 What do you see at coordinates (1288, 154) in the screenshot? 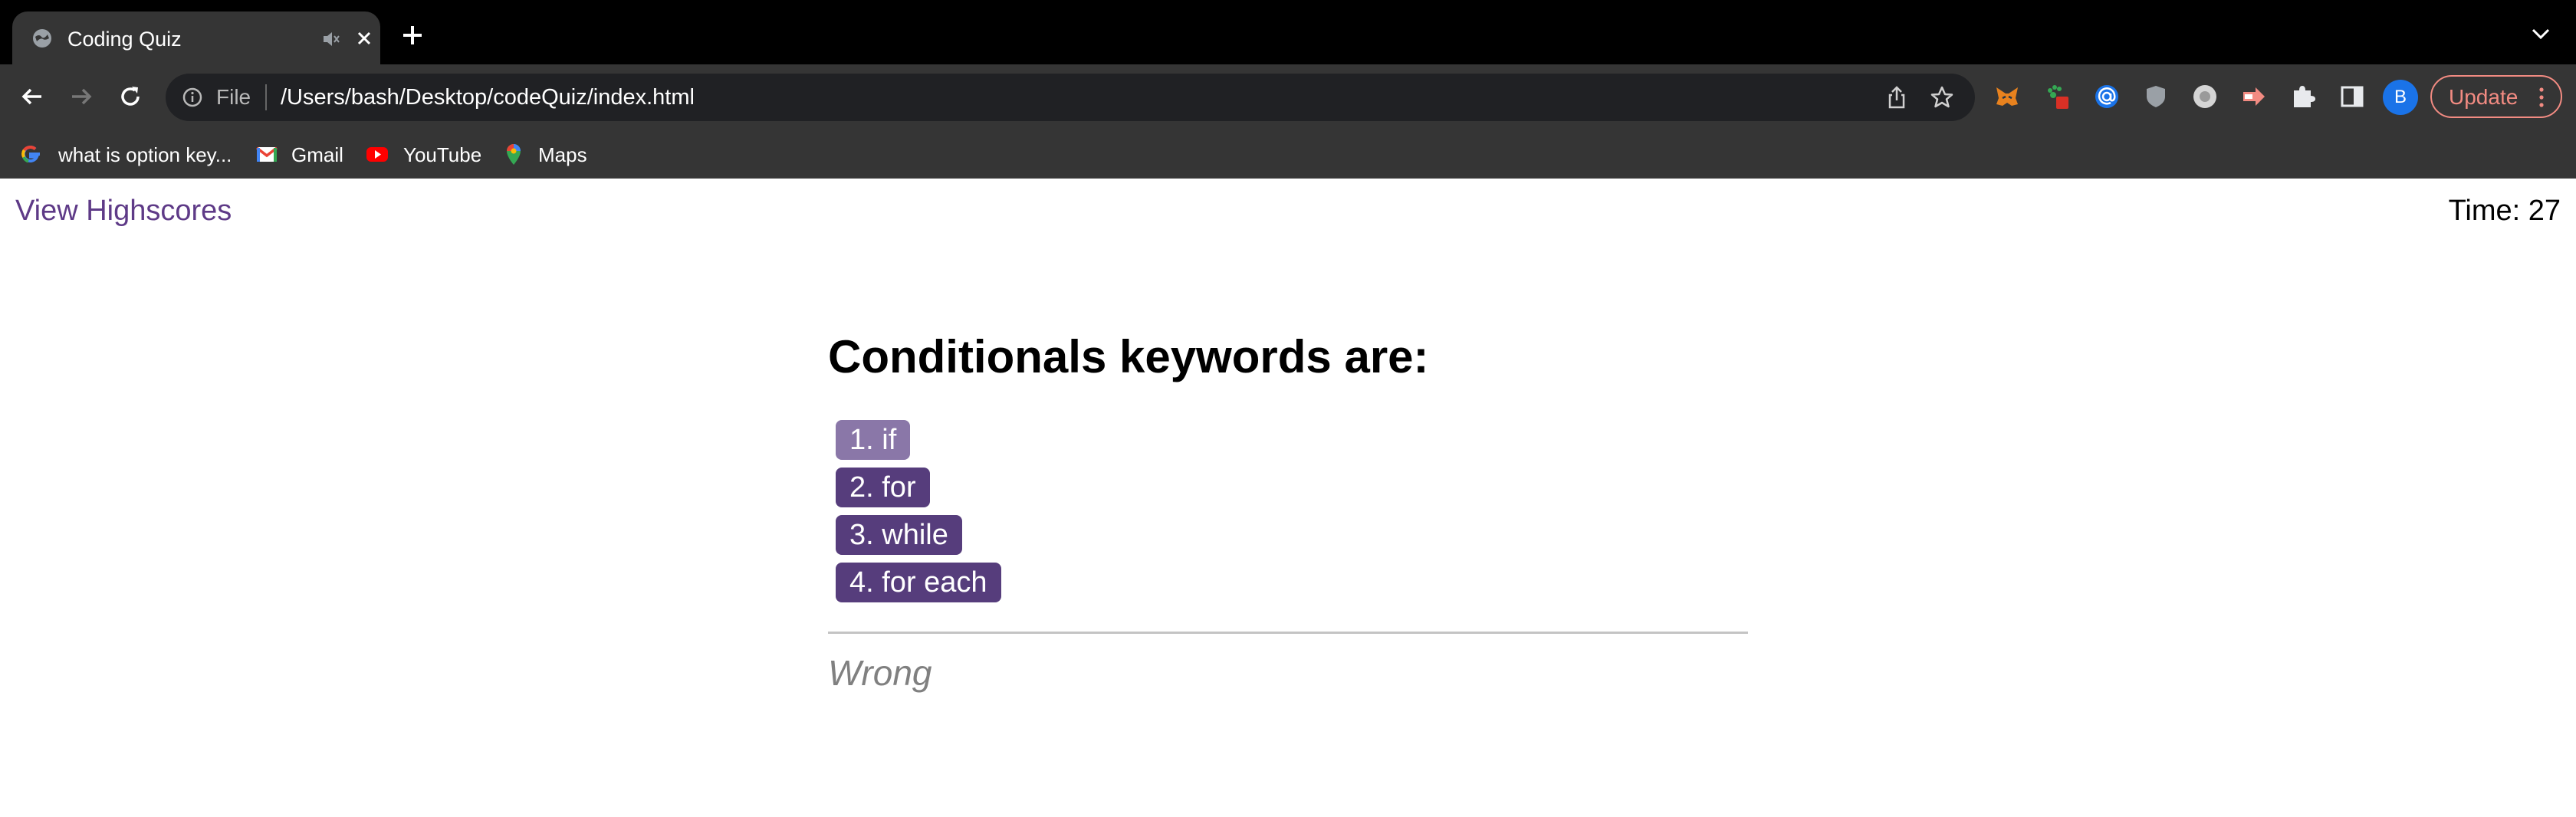
I see `bookmarks-bar: what is option key... Gmail YouTube Maps` at bounding box center [1288, 154].